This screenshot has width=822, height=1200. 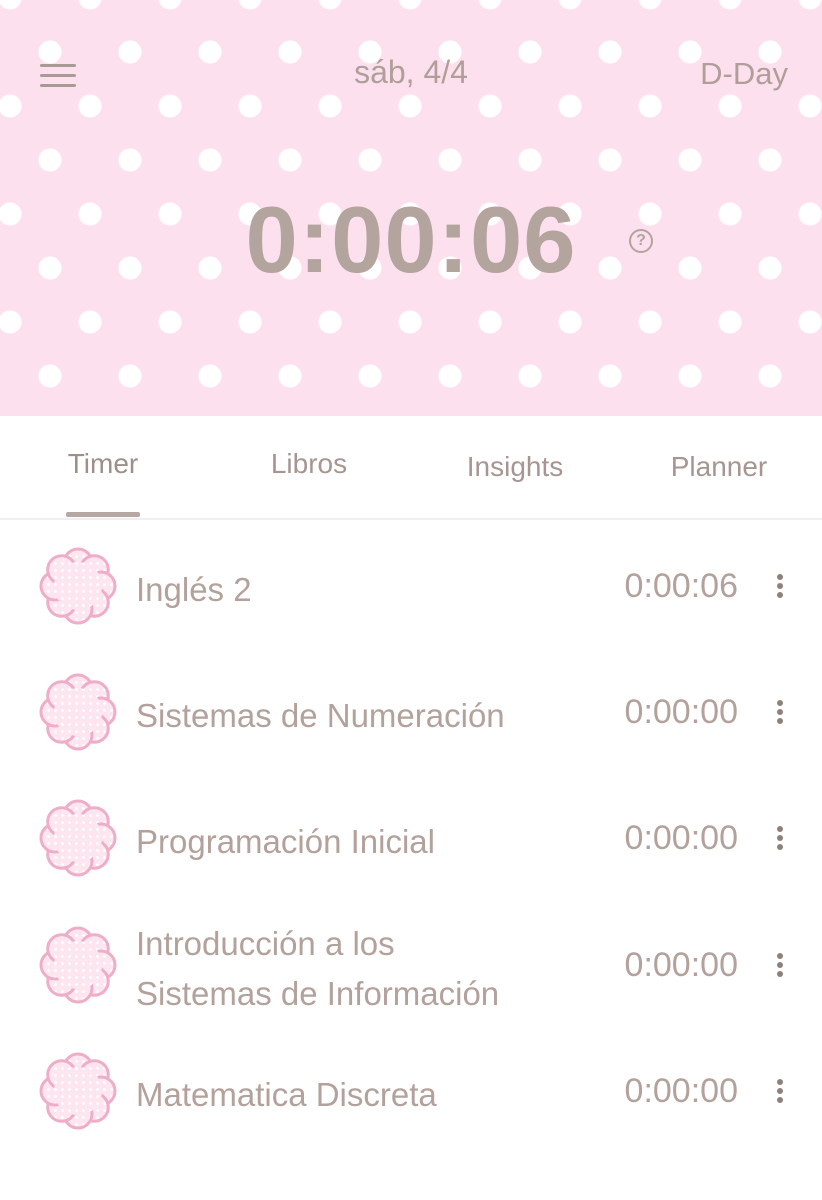 I want to click on tab-bar: Timer Libros Insights Planner, so click(x=411, y=468).